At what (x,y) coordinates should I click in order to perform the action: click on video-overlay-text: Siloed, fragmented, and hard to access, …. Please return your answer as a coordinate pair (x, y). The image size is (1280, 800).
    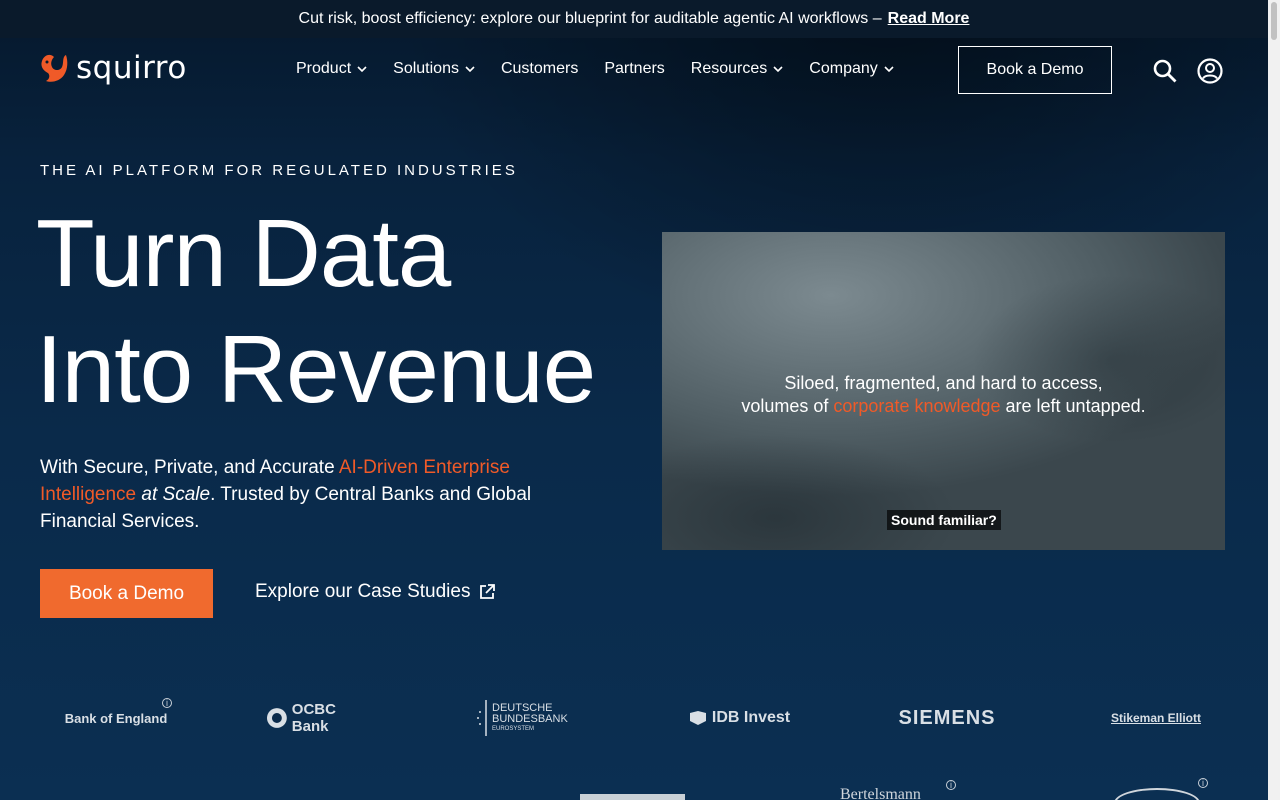
    Looking at the image, I should click on (943, 395).